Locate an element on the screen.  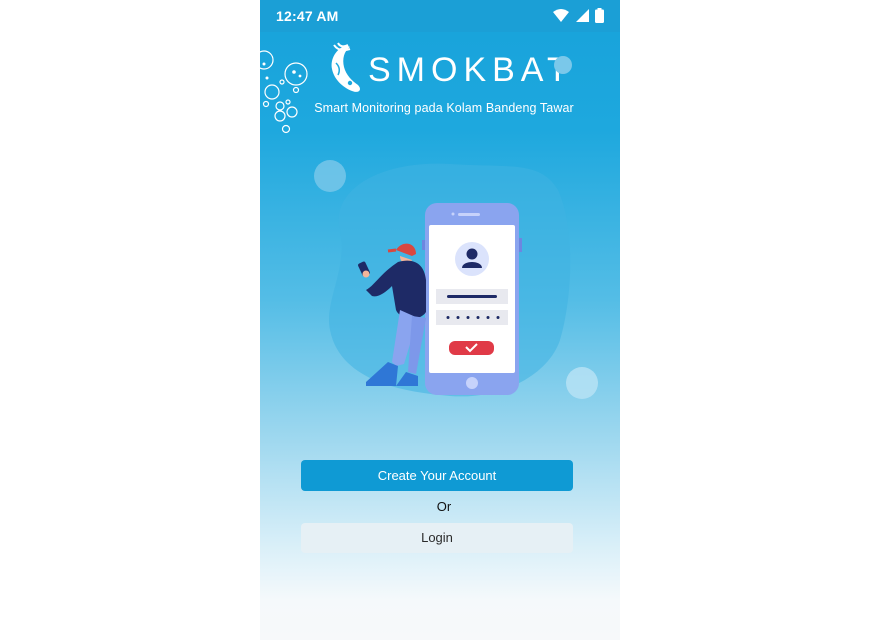
status-bar: 12:47 AM is located at coordinates (440, 16).